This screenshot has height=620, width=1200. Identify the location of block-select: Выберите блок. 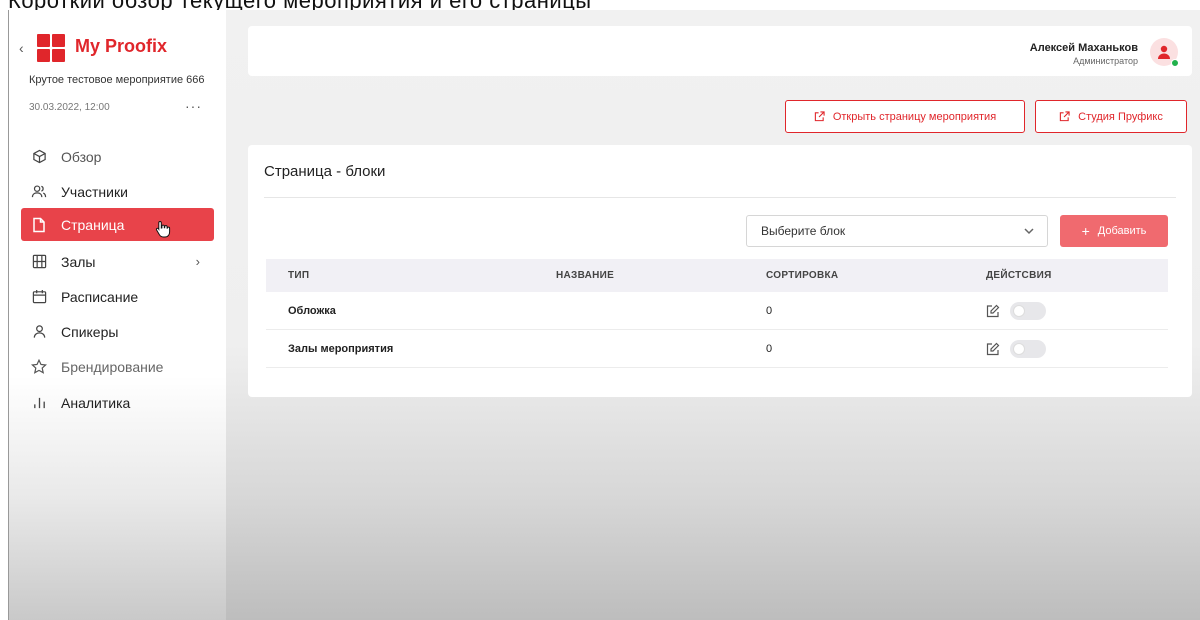
(897, 231).